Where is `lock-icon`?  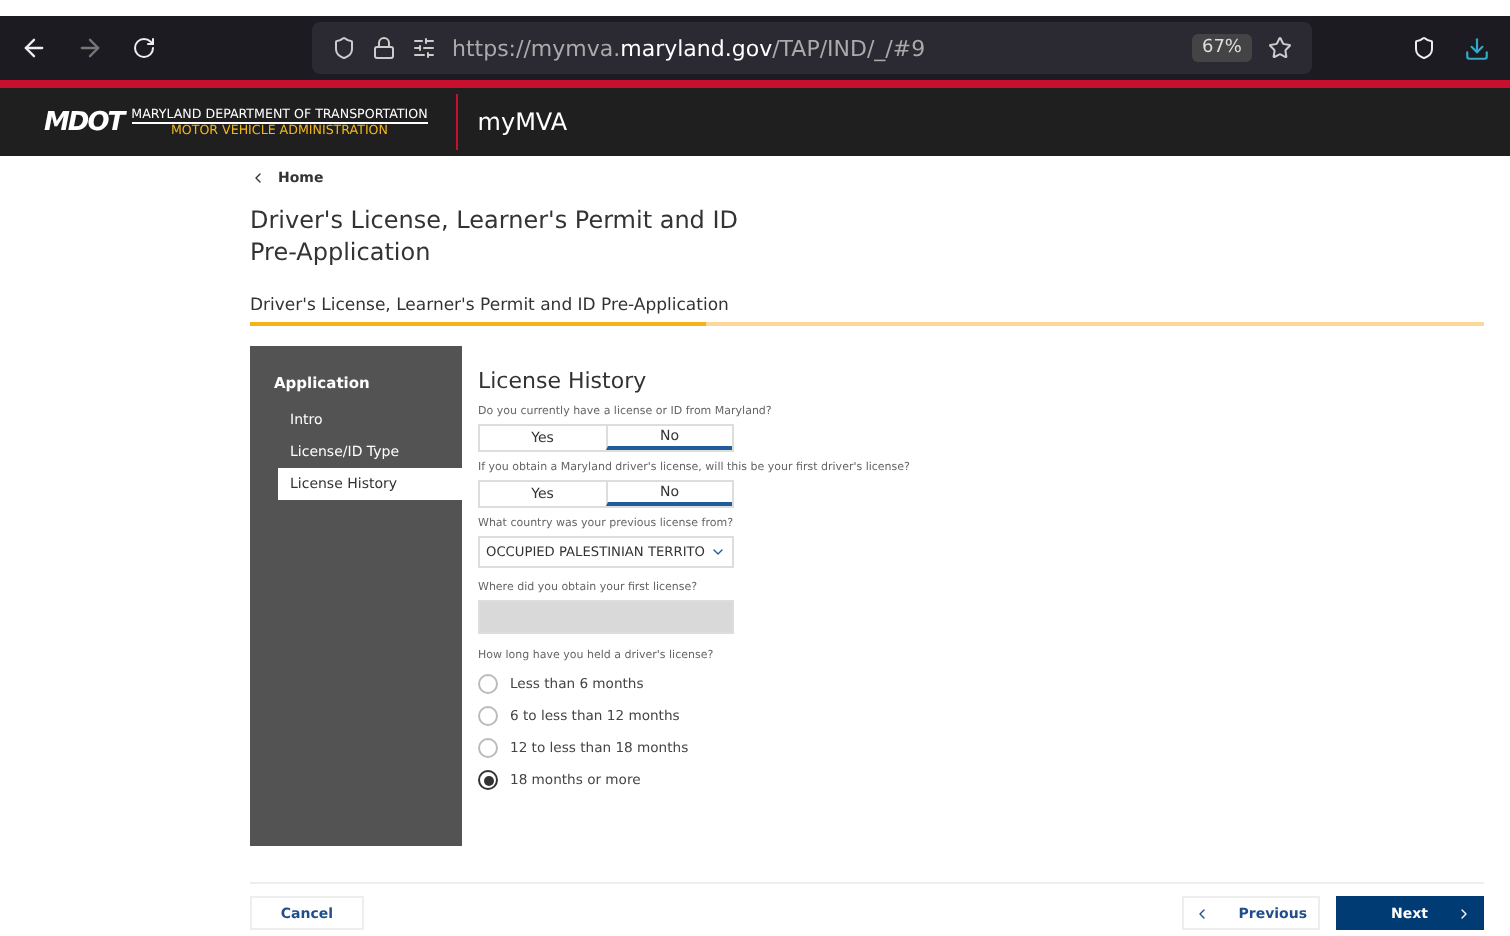
lock-icon is located at coordinates (384, 48).